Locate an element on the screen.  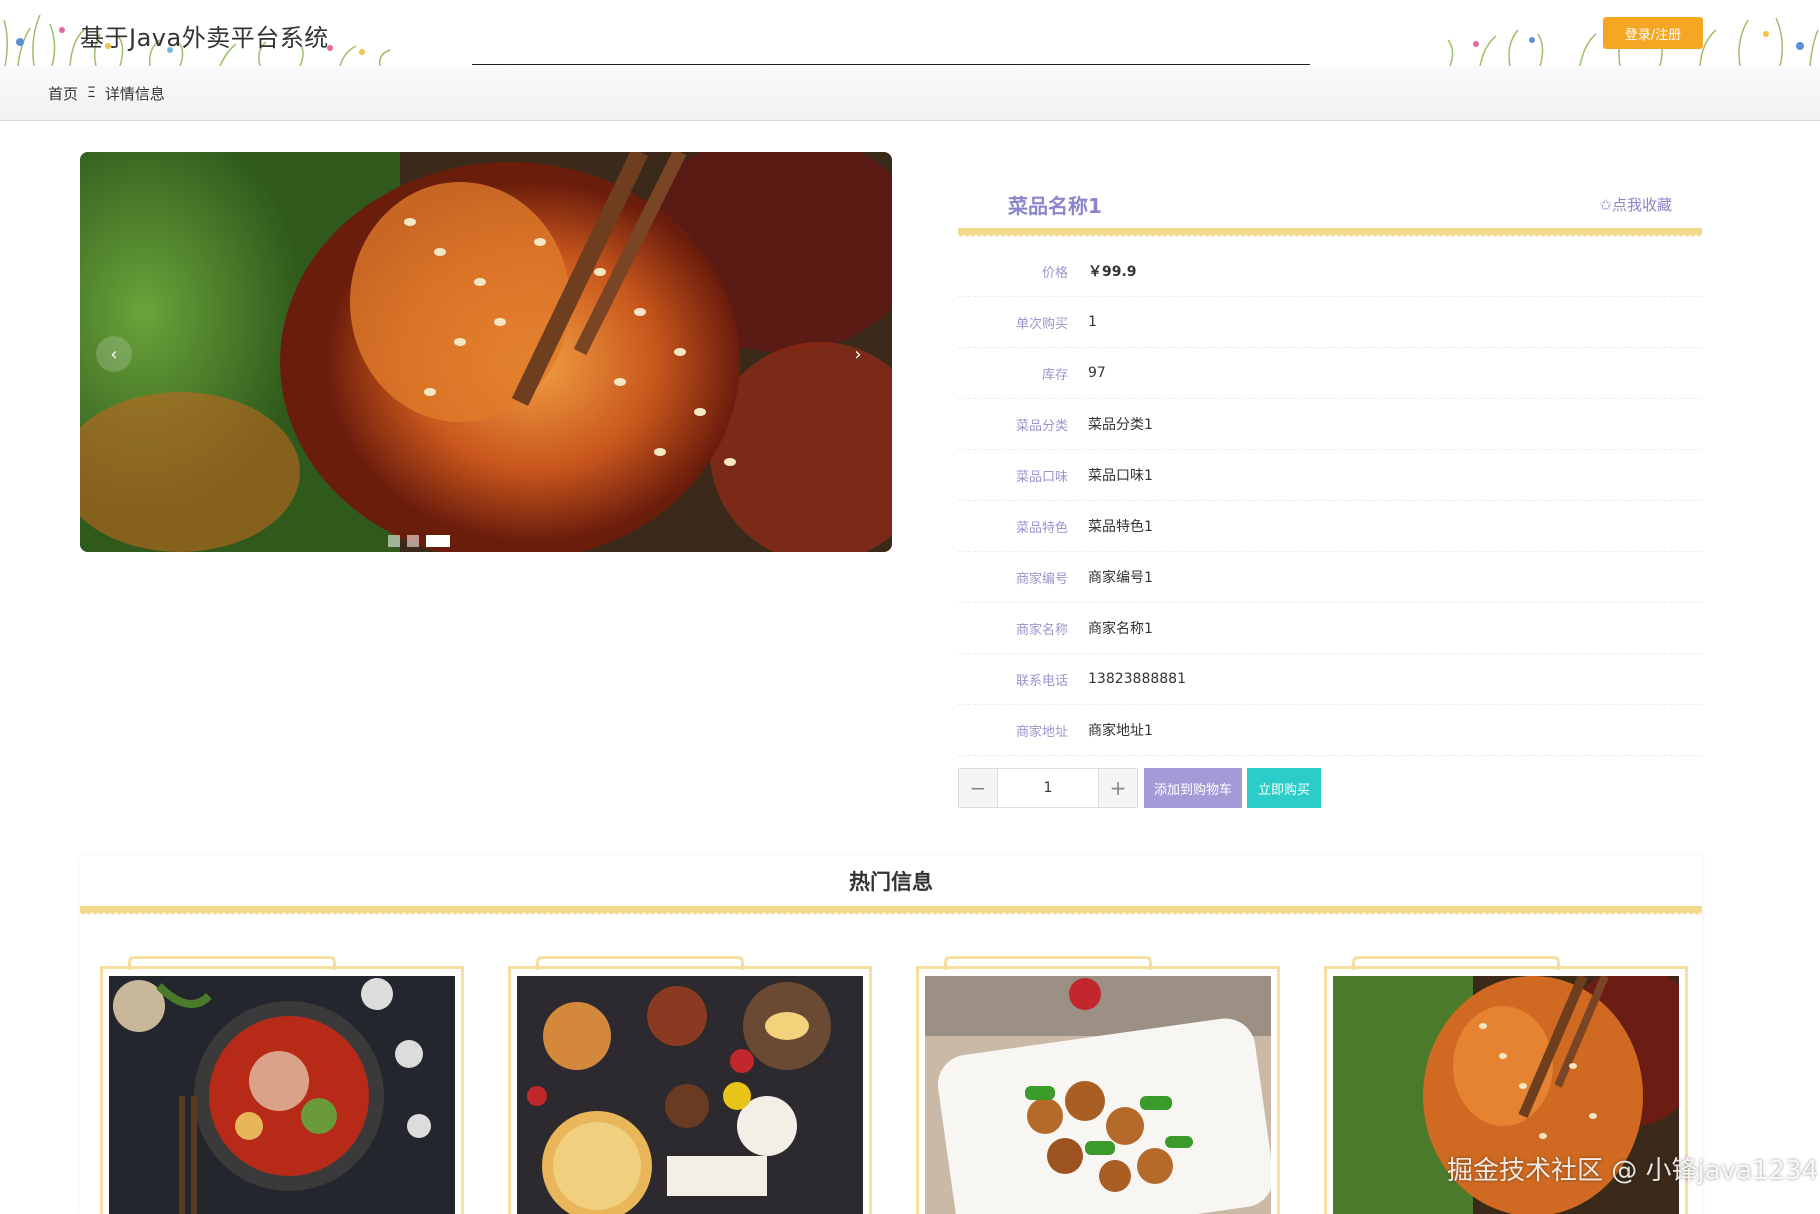
info-label: 商家地址 is located at coordinates (1041, 732).